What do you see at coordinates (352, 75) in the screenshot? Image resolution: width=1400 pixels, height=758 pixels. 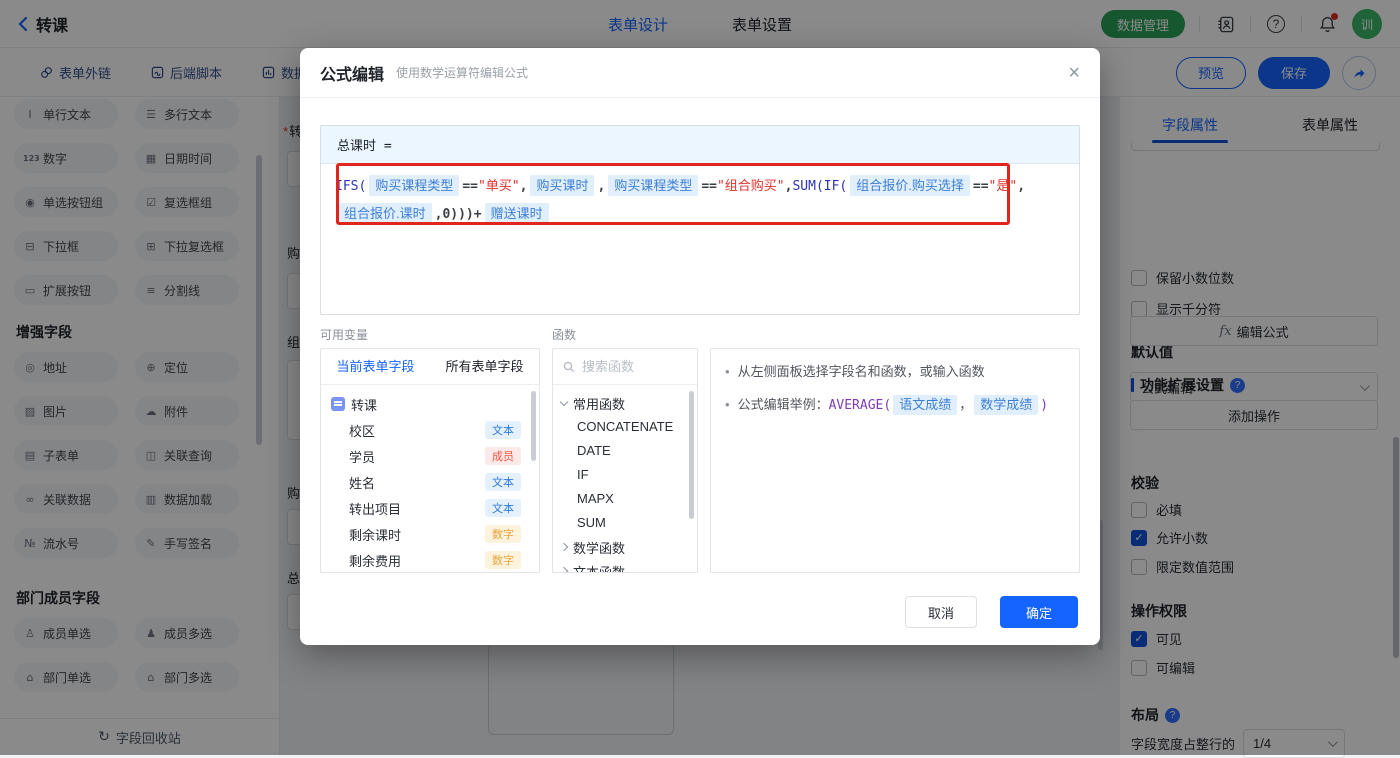 I see `modal-title: 公式编辑` at bounding box center [352, 75].